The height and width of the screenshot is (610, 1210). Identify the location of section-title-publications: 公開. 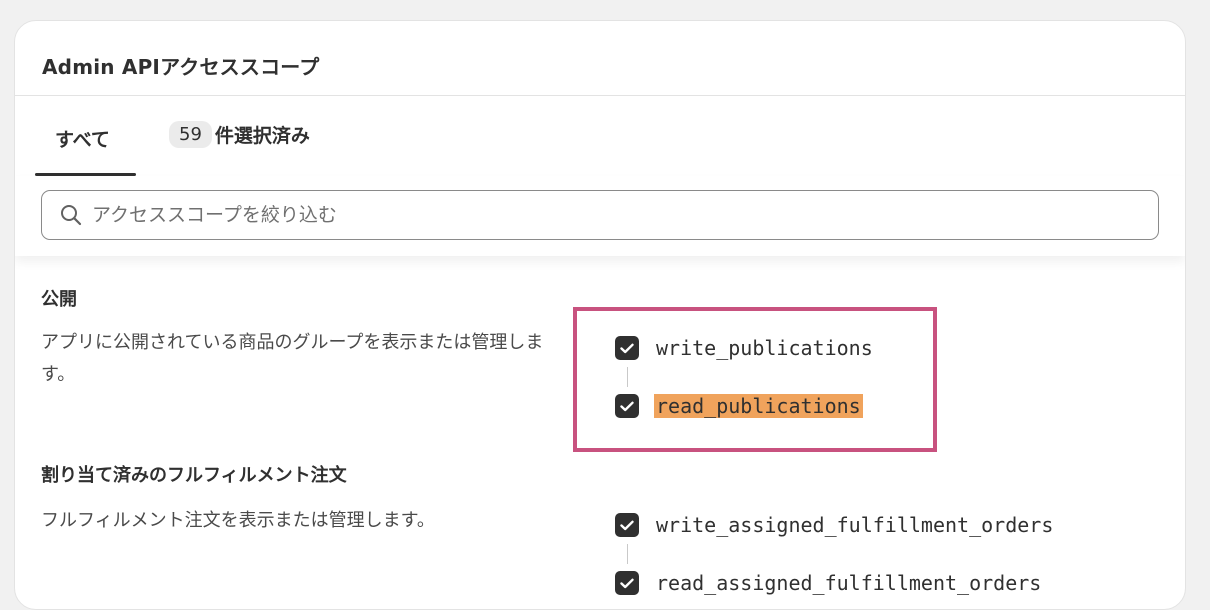
(59, 299).